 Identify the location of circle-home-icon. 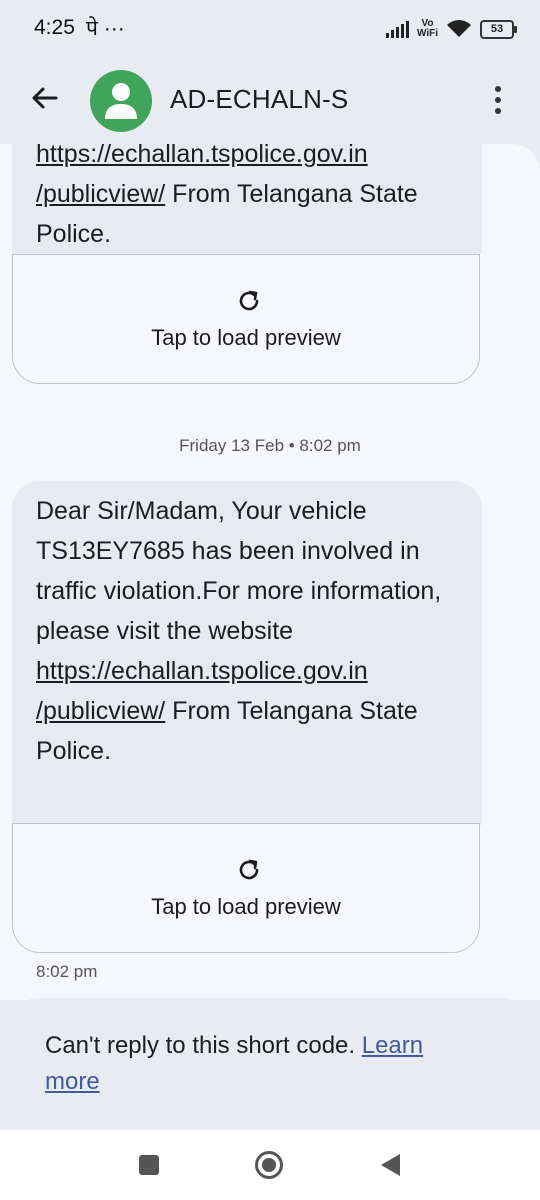
(269, 1165).